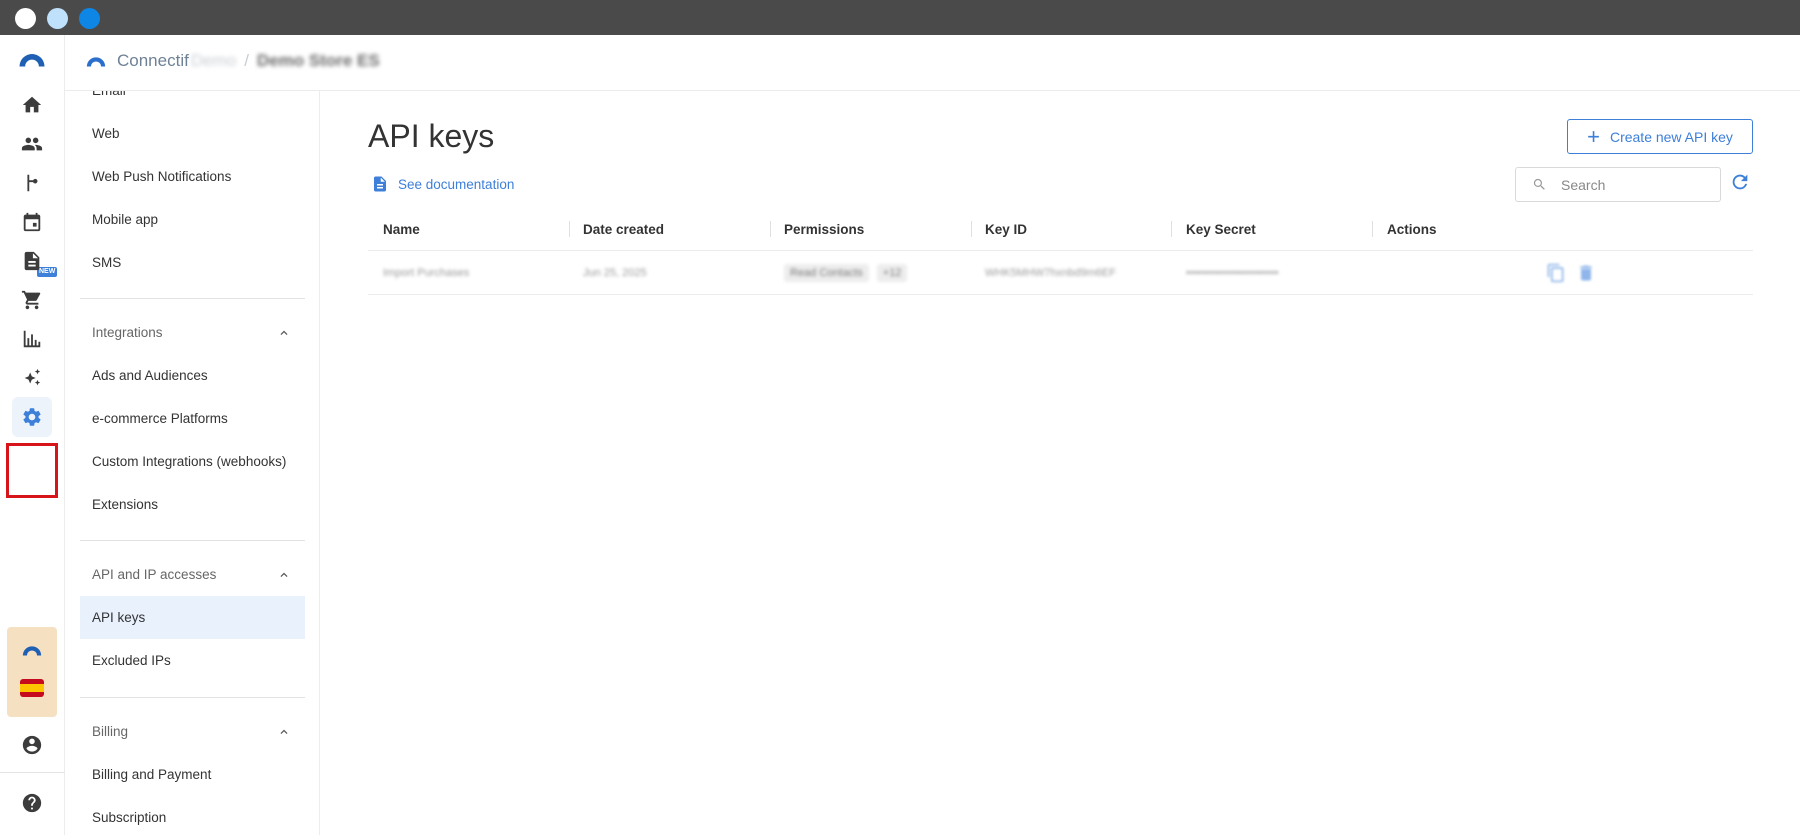 This screenshot has width=1800, height=835. I want to click on nav-section-integrations: Integrations, so click(192, 332).